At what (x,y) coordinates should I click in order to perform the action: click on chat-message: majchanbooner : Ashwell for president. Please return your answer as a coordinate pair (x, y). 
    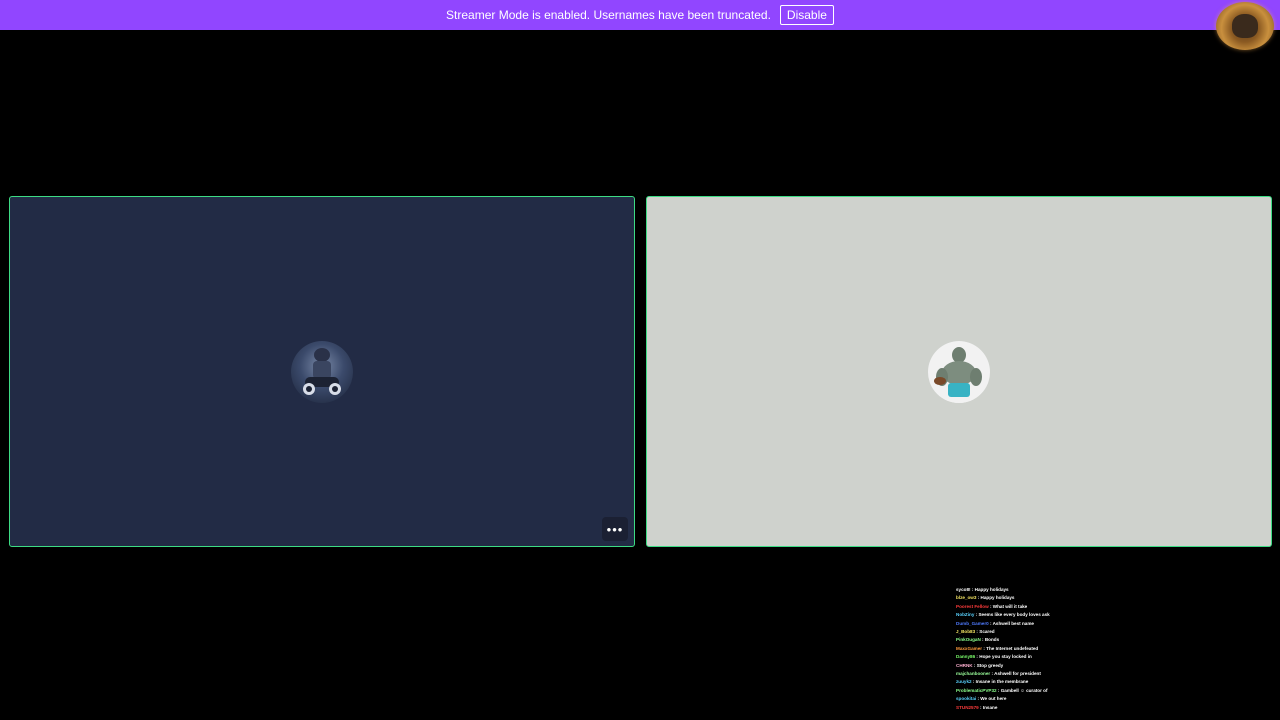
    Looking at the image, I should click on (1011, 674).